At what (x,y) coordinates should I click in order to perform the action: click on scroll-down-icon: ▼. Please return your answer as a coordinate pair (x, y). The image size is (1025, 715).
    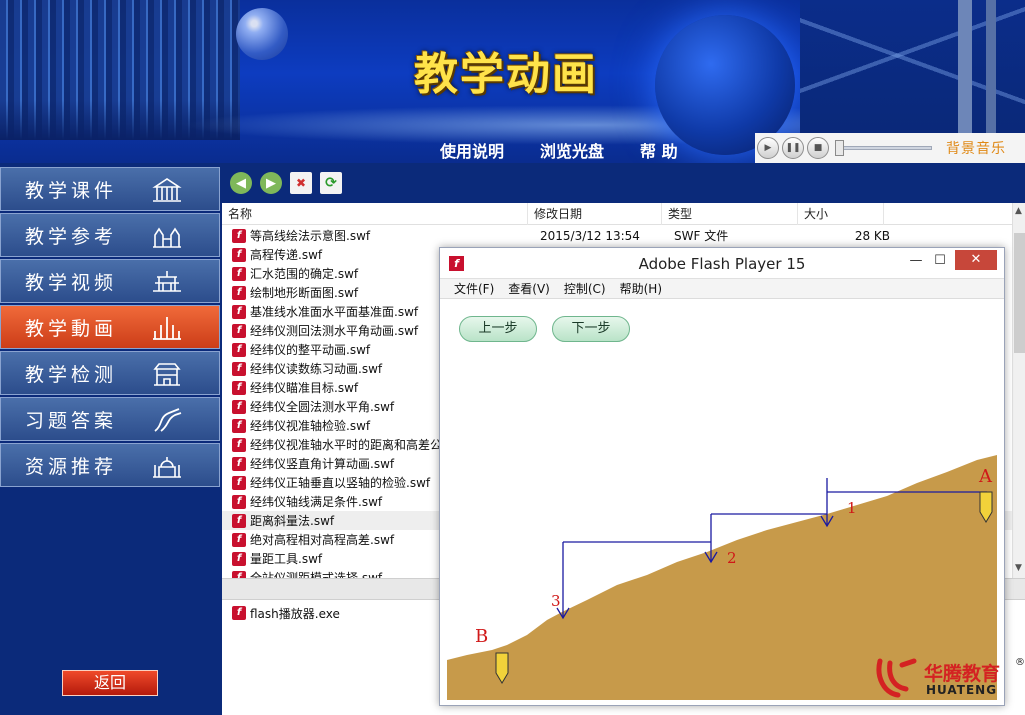
    Looking at the image, I should click on (1018, 568).